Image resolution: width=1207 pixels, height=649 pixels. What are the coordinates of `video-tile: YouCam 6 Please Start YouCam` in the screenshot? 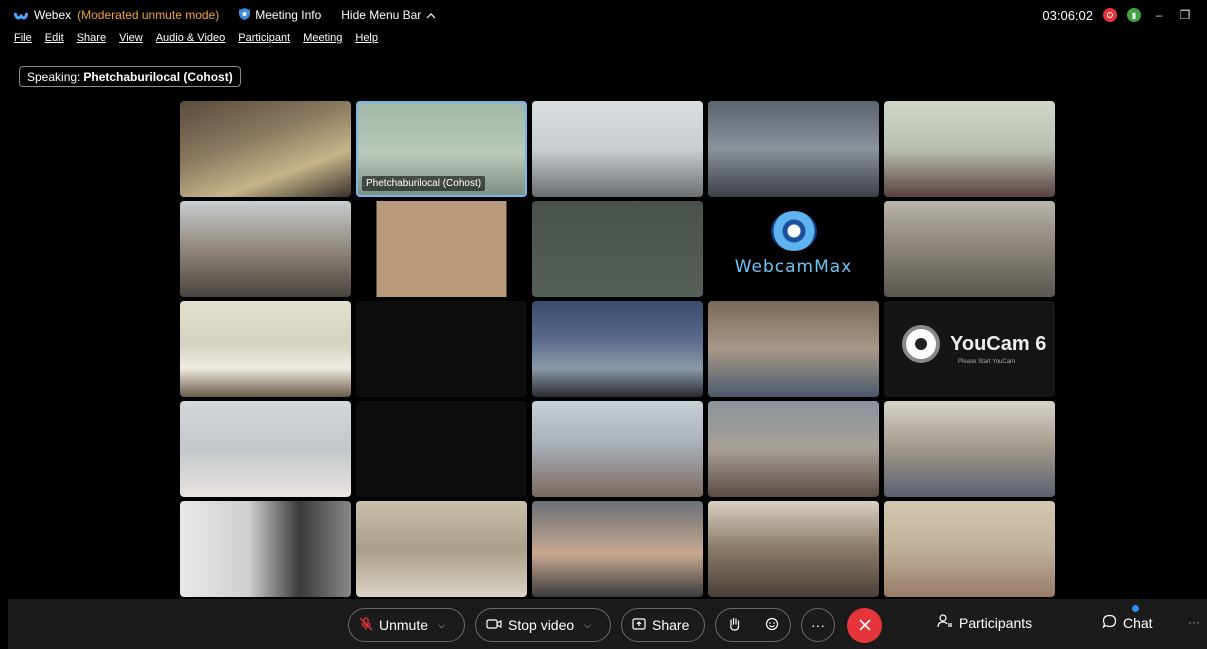 It's located at (969, 349).